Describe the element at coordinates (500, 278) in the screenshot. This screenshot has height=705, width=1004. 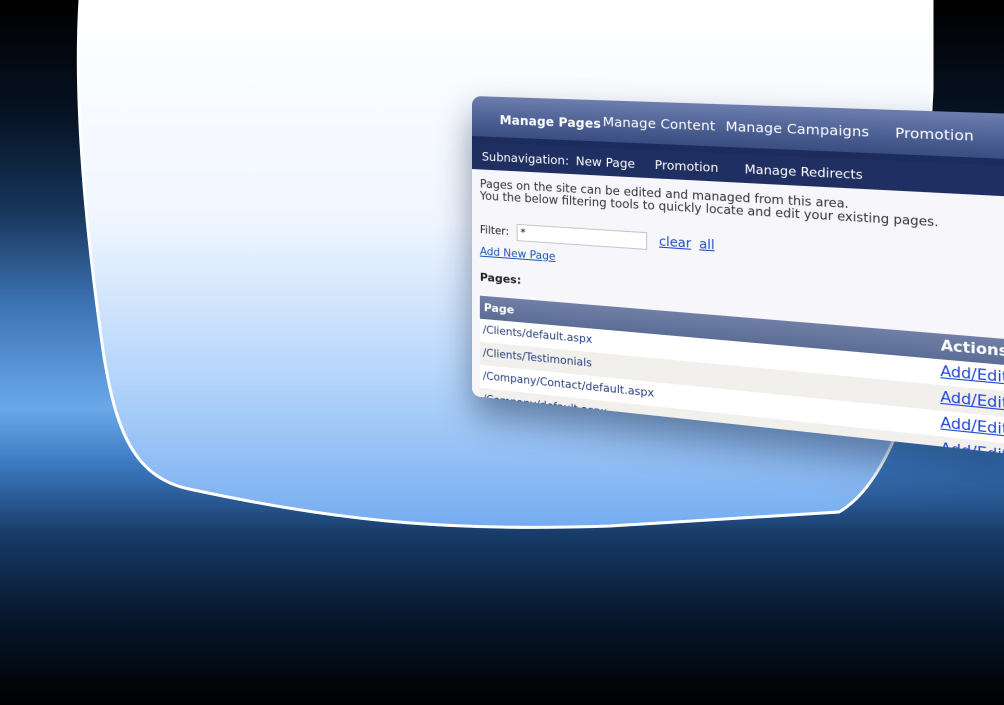
I see `pages-heading: Pages:` at that location.